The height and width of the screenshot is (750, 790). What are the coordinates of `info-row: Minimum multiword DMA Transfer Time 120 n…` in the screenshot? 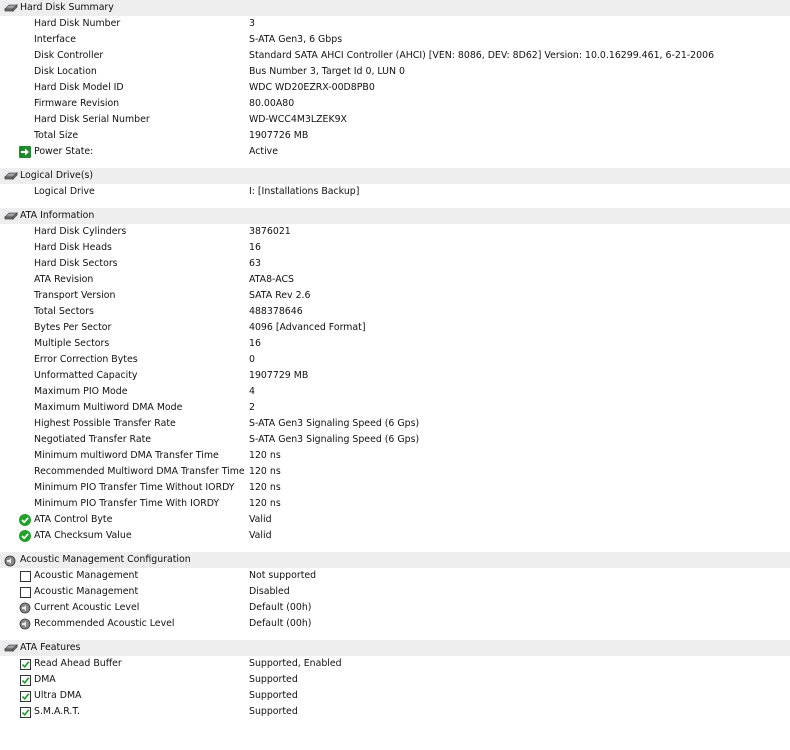 It's located at (395, 456).